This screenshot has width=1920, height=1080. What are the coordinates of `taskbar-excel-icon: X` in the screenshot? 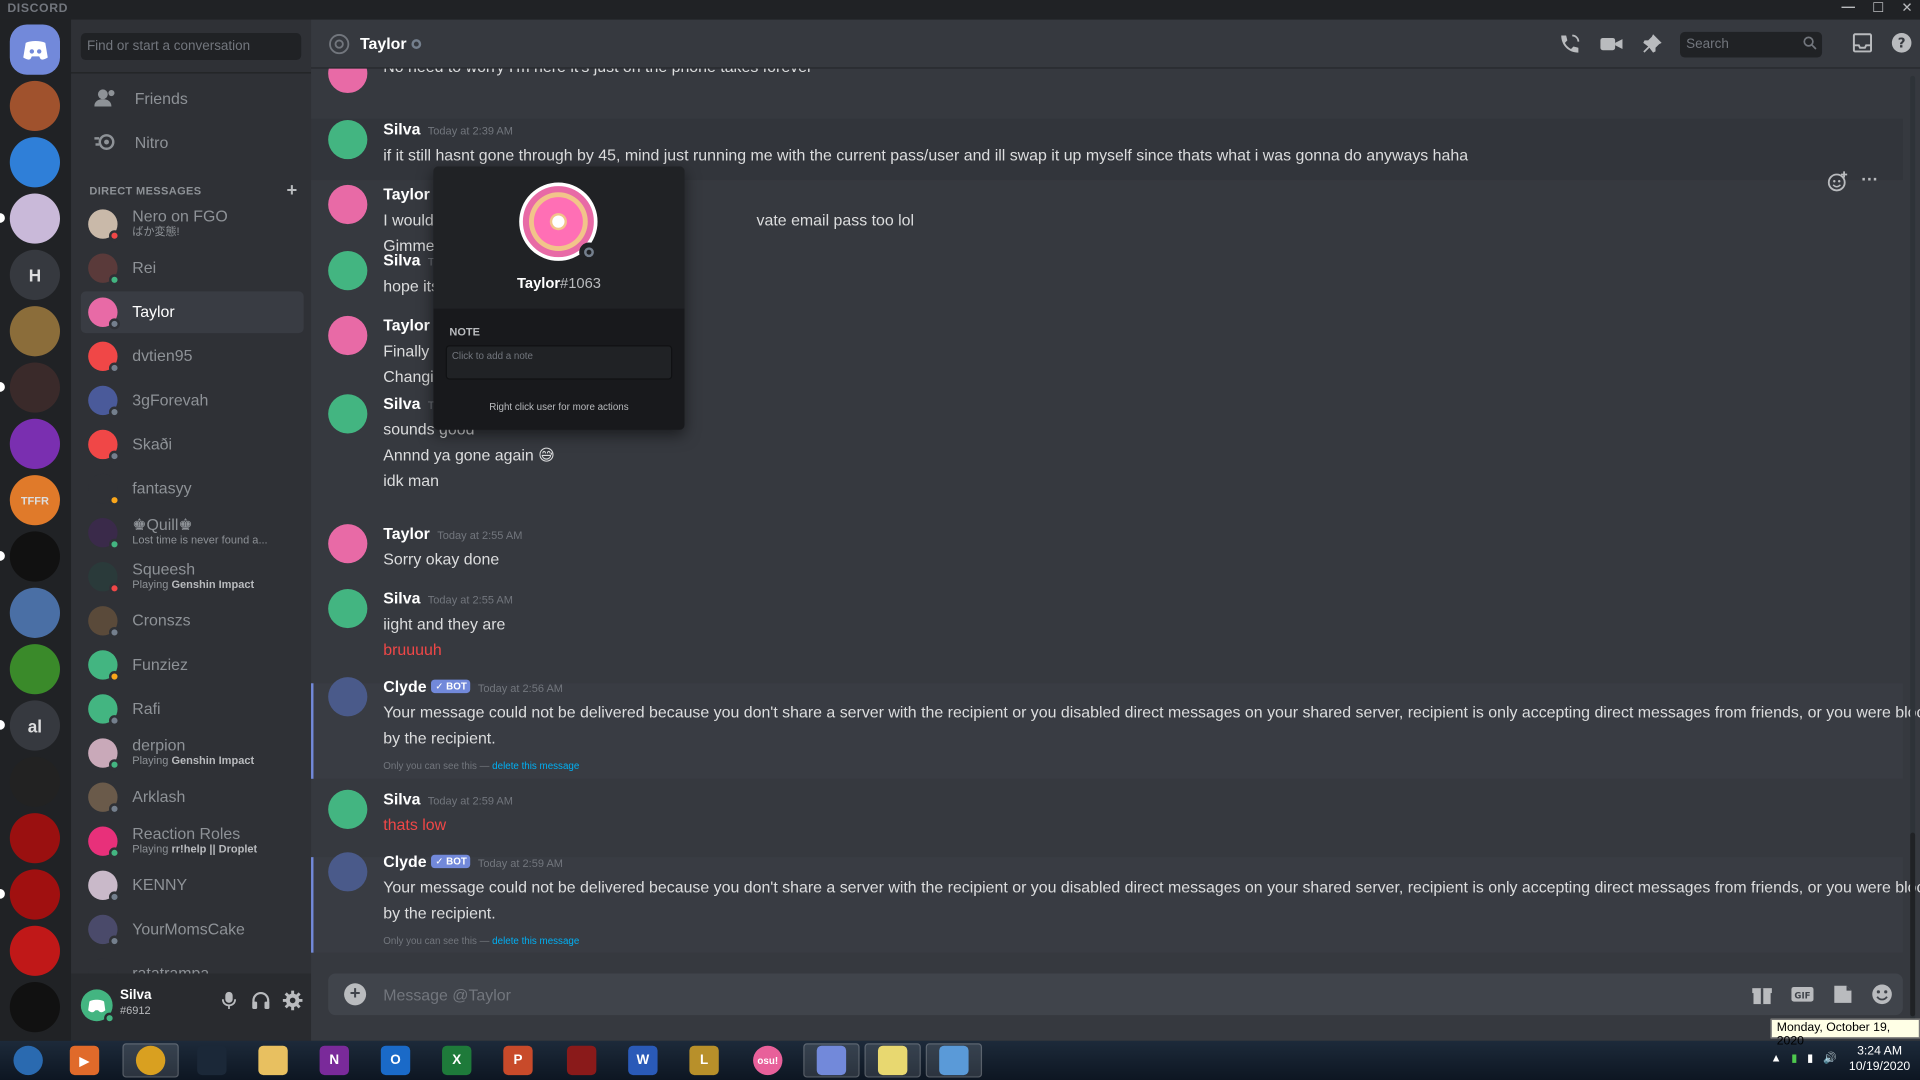 It's located at (457, 1060).